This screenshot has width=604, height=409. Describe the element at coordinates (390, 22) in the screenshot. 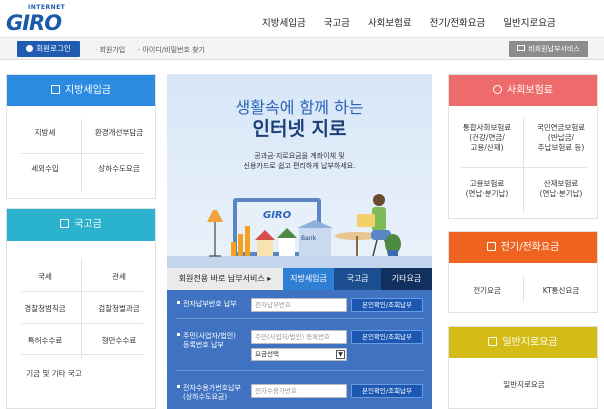

I see `nav-social-insurance: 사회보험료` at that location.